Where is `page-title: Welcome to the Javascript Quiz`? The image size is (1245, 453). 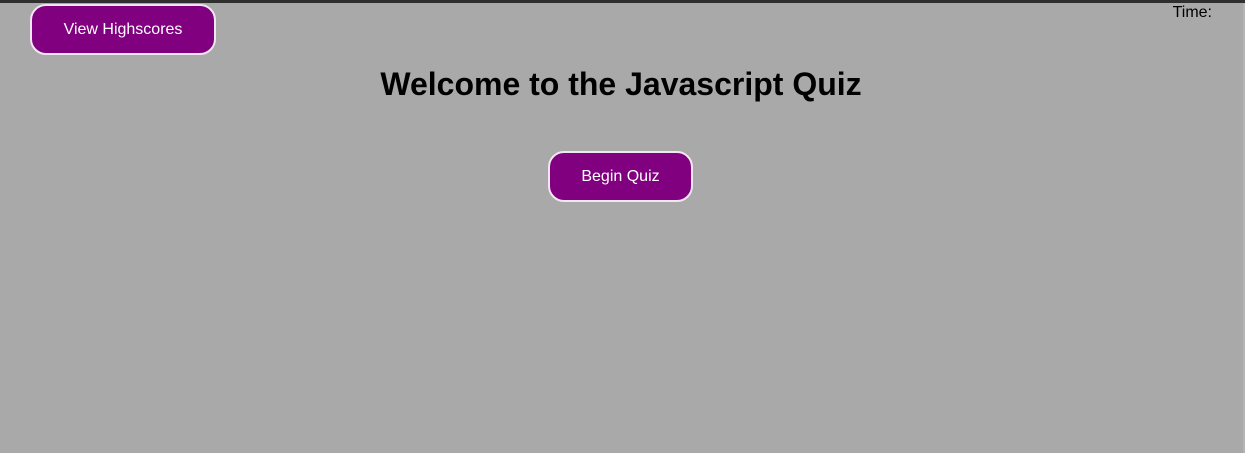
page-title: Welcome to the Javascript Quiz is located at coordinates (621, 84).